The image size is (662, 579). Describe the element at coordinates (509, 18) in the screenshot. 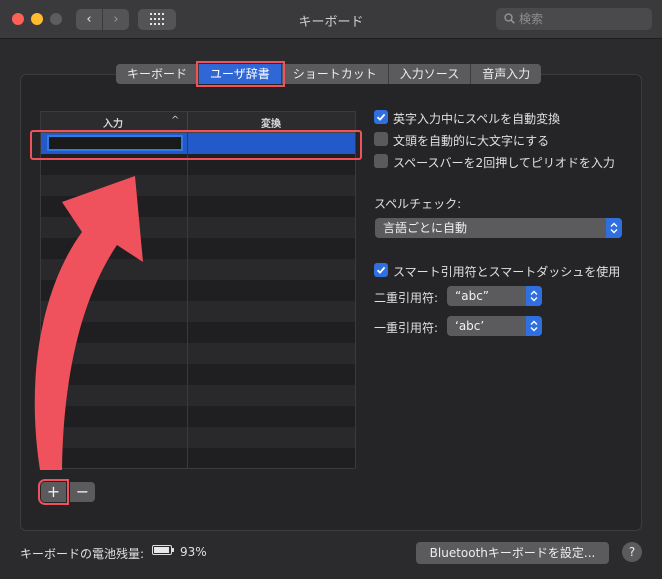

I see `search-icon` at that location.